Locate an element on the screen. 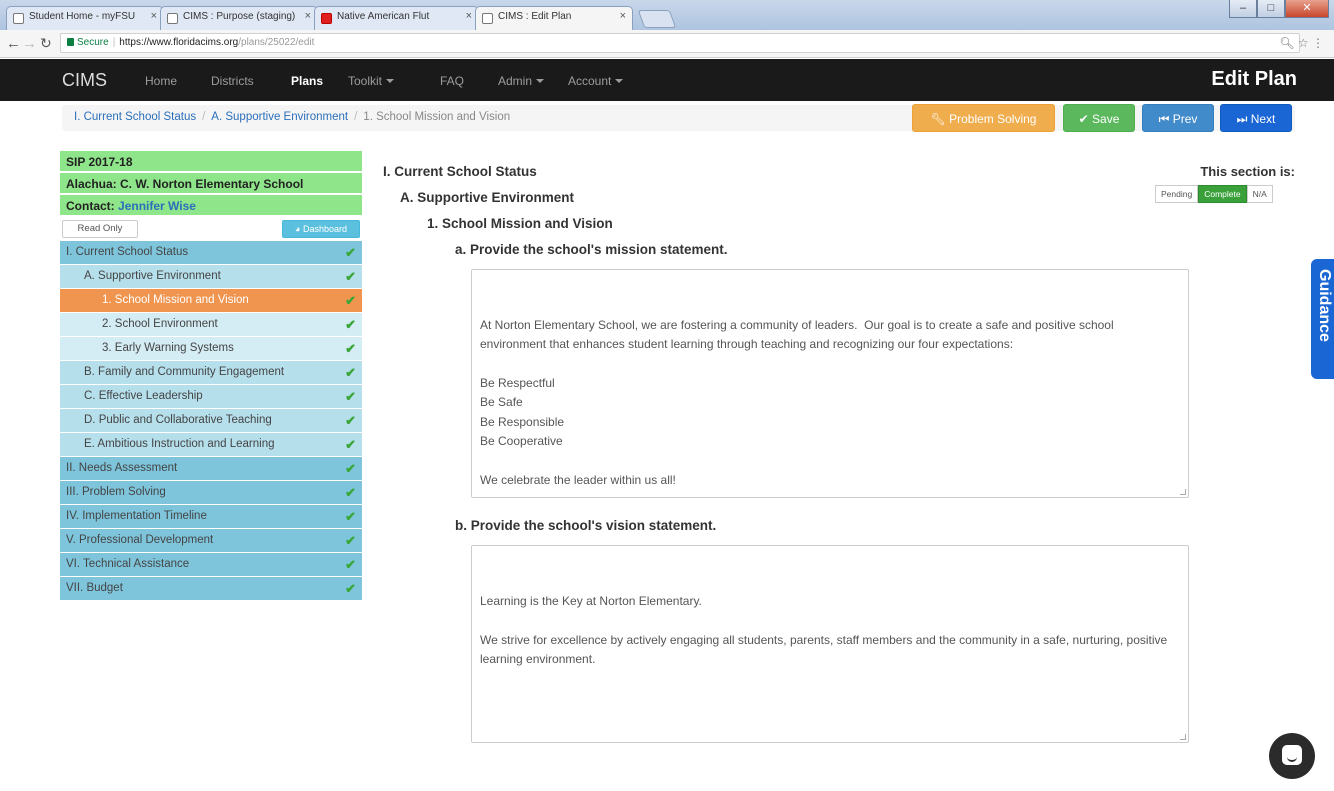 This screenshot has width=1334, height=791. school-name: Alachua: C. W. Norton Elementary School is located at coordinates (211, 184).